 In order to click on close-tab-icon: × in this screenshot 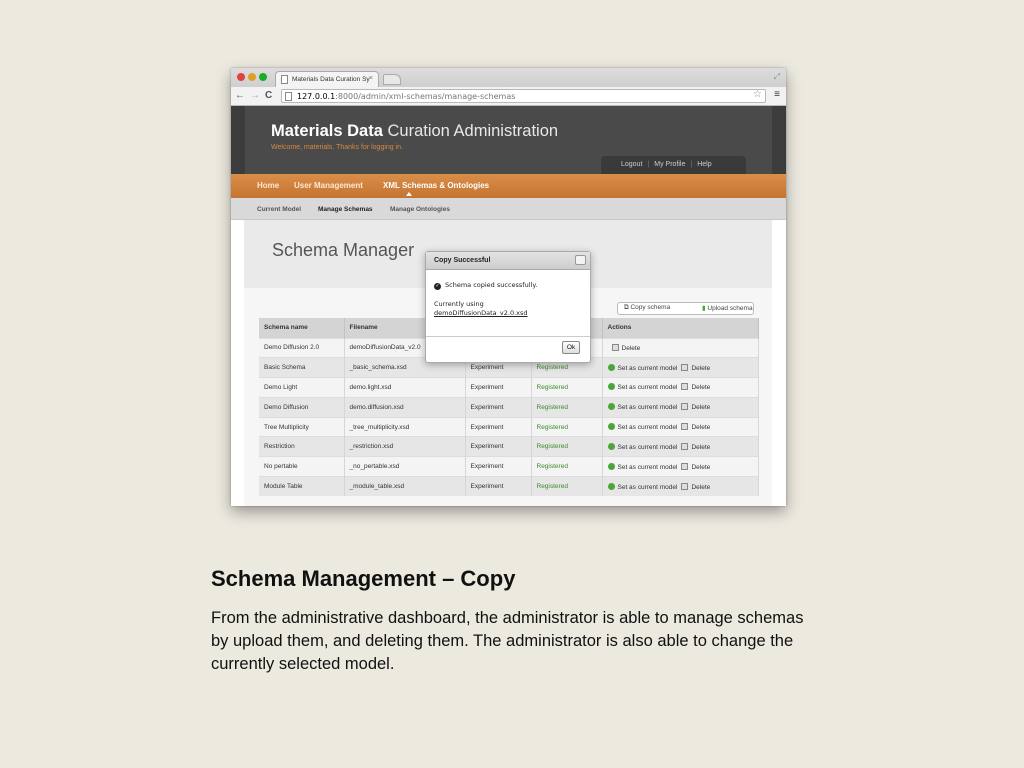, I will do `click(371, 78)`.